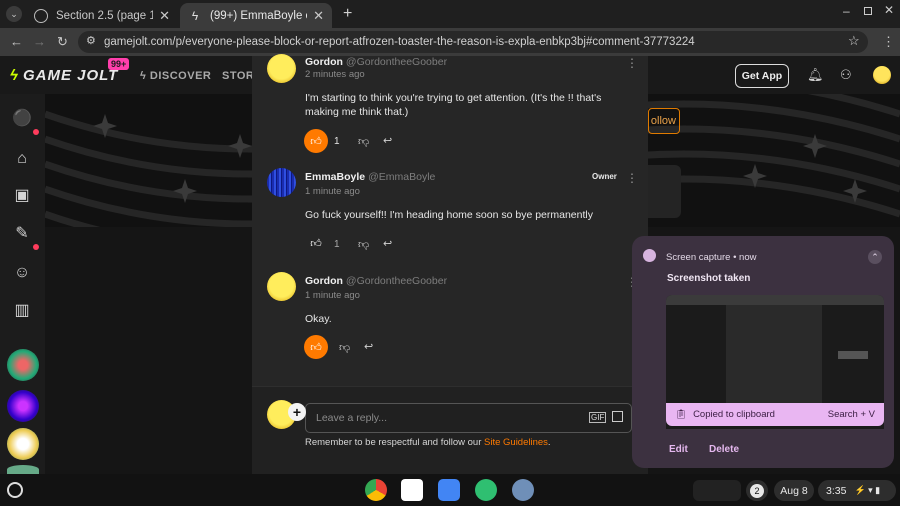  What do you see at coordinates (412, 490) in the screenshot?
I see `gmail-icon` at bounding box center [412, 490].